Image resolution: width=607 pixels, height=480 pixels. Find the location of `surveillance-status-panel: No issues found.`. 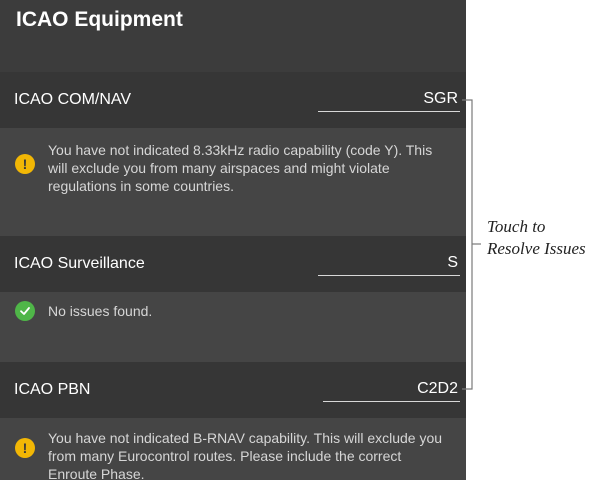

surveillance-status-panel: No issues found. is located at coordinates (233, 327).